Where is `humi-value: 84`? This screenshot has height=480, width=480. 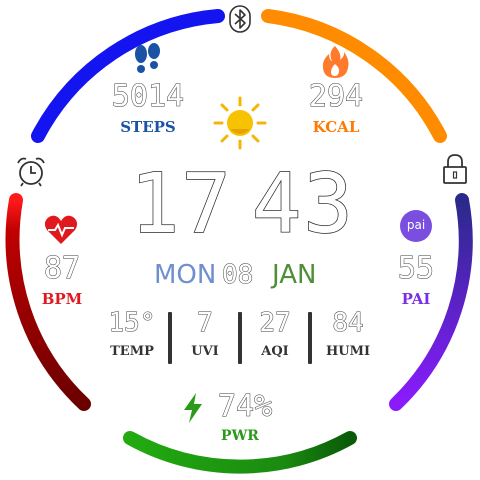 humi-value: 84 is located at coordinates (348, 323).